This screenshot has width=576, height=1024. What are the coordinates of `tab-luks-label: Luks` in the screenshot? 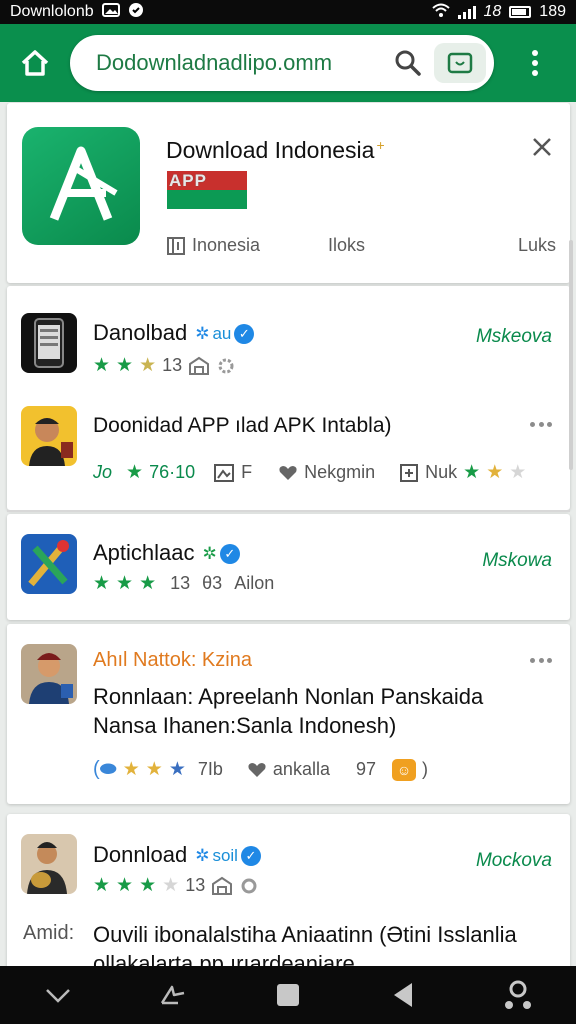 It's located at (536, 245).